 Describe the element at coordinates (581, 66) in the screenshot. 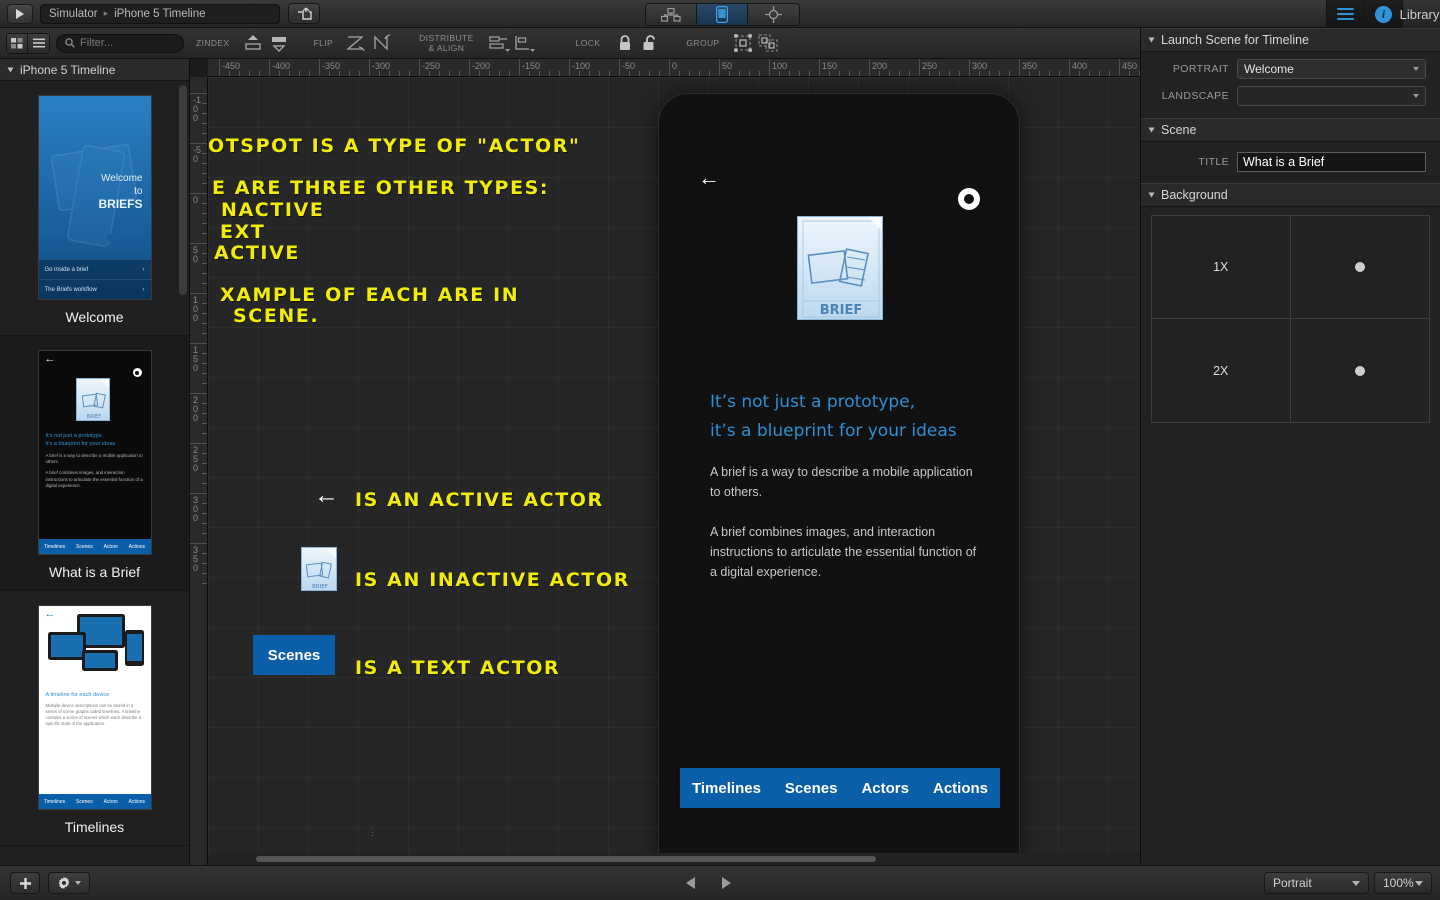

I see `ruler-label: -100` at that location.